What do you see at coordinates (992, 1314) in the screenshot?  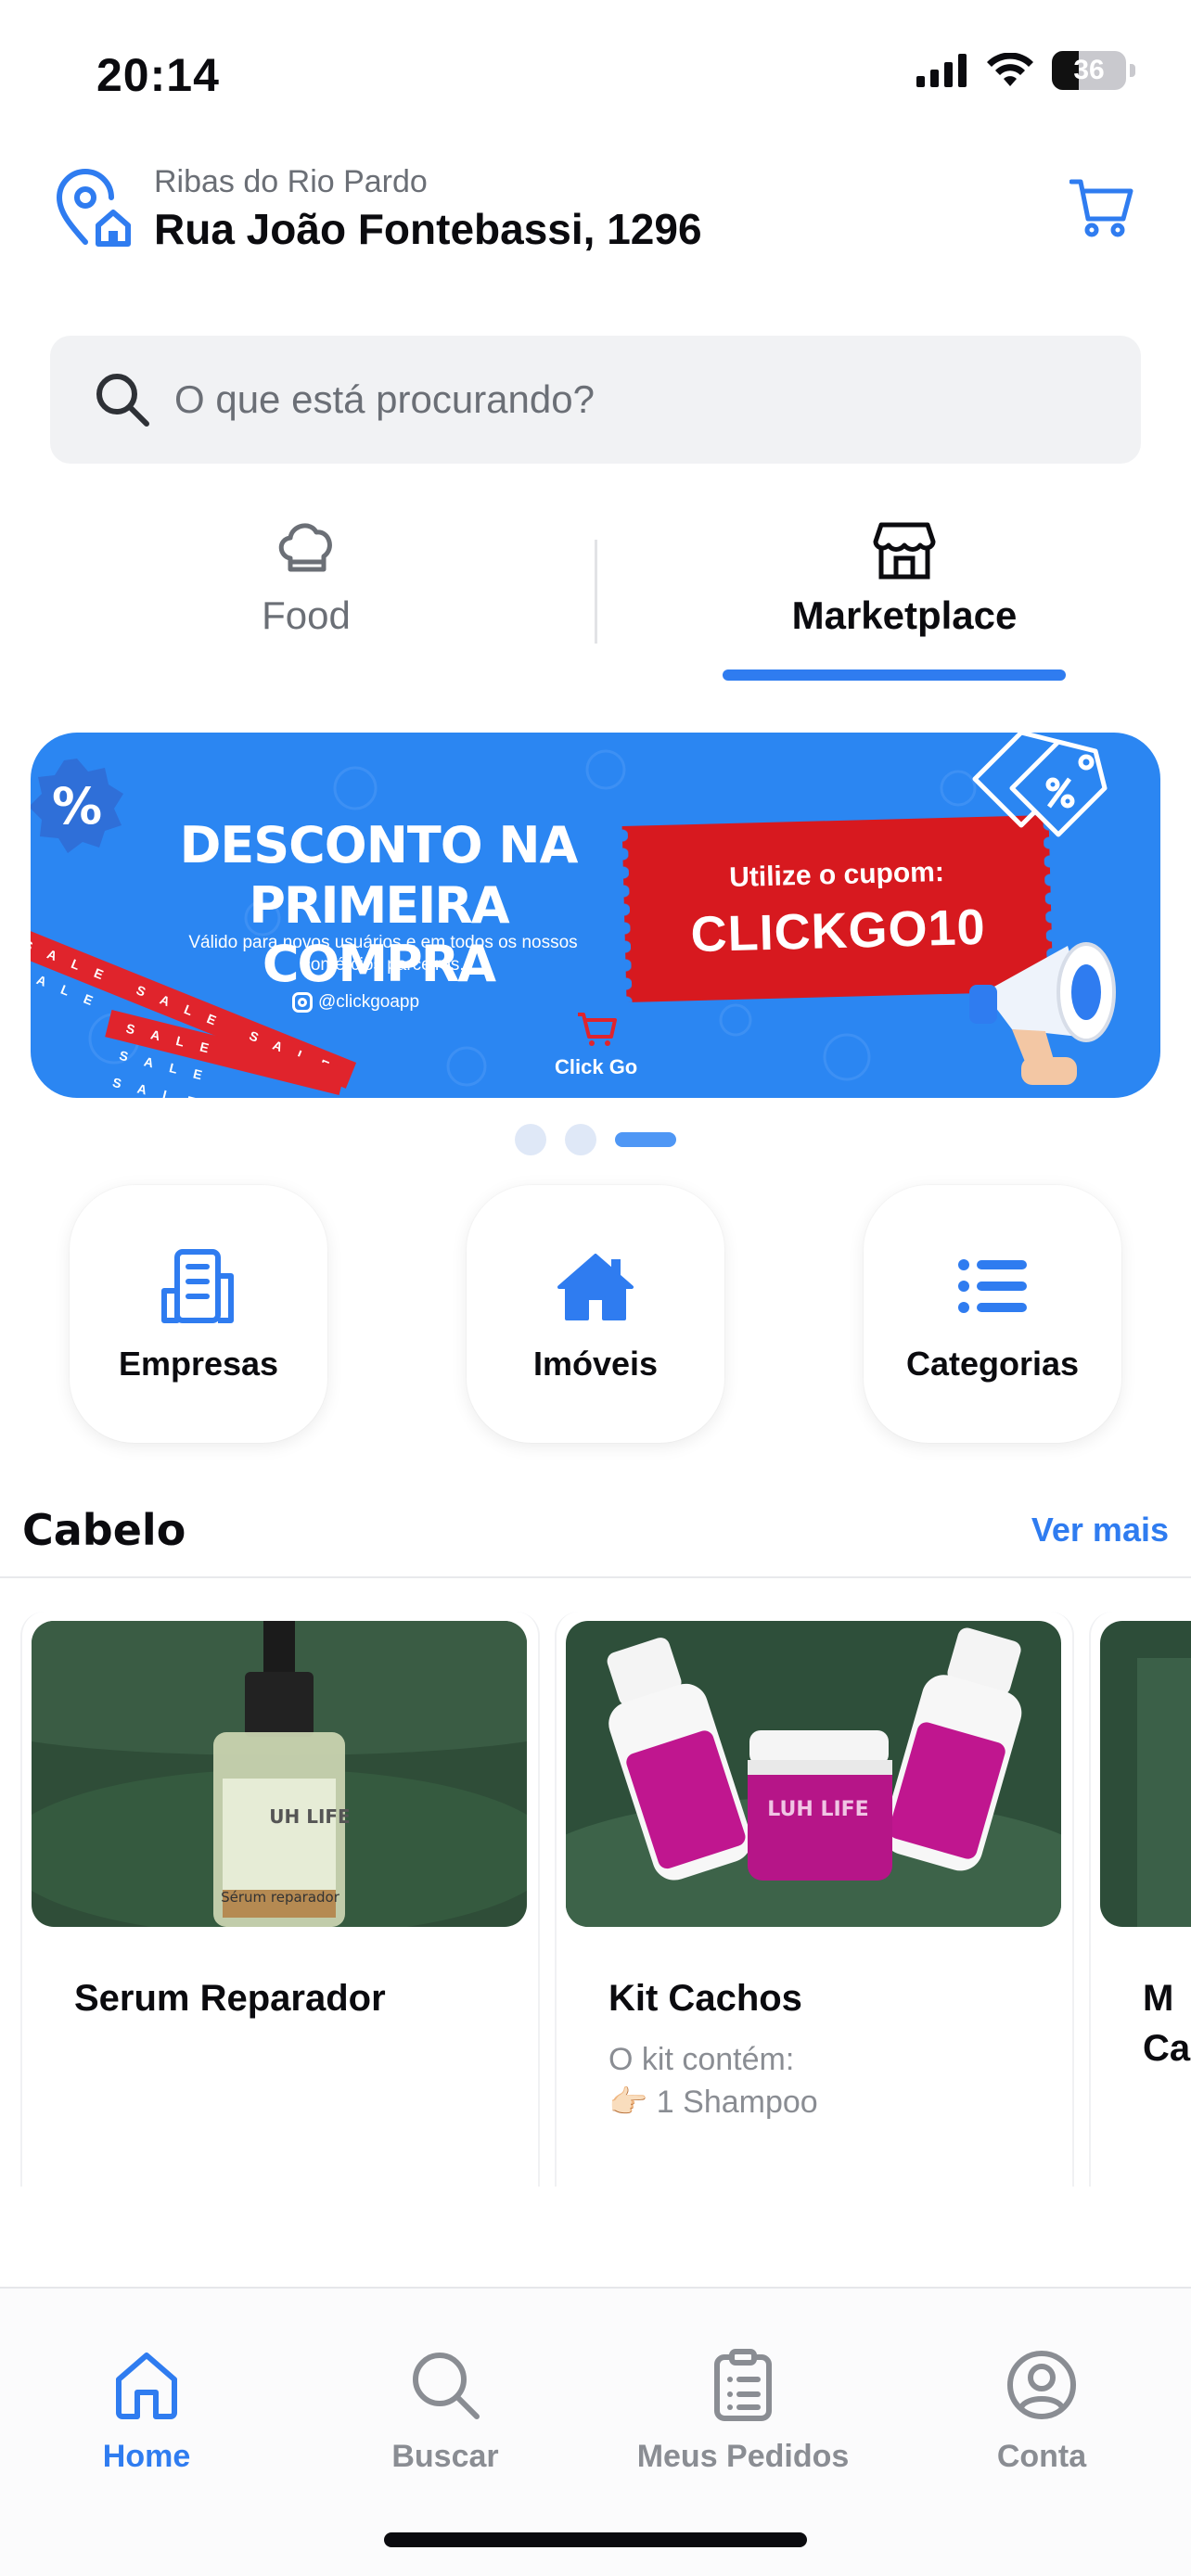 I see `shortcut-categorias: Categorias` at bounding box center [992, 1314].